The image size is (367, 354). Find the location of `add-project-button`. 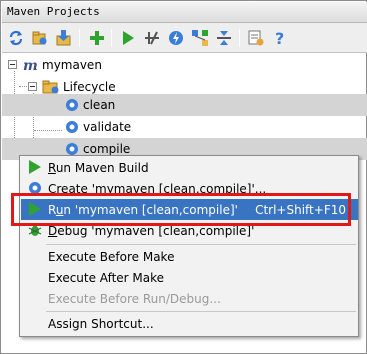

add-project-button is located at coordinates (97, 38).